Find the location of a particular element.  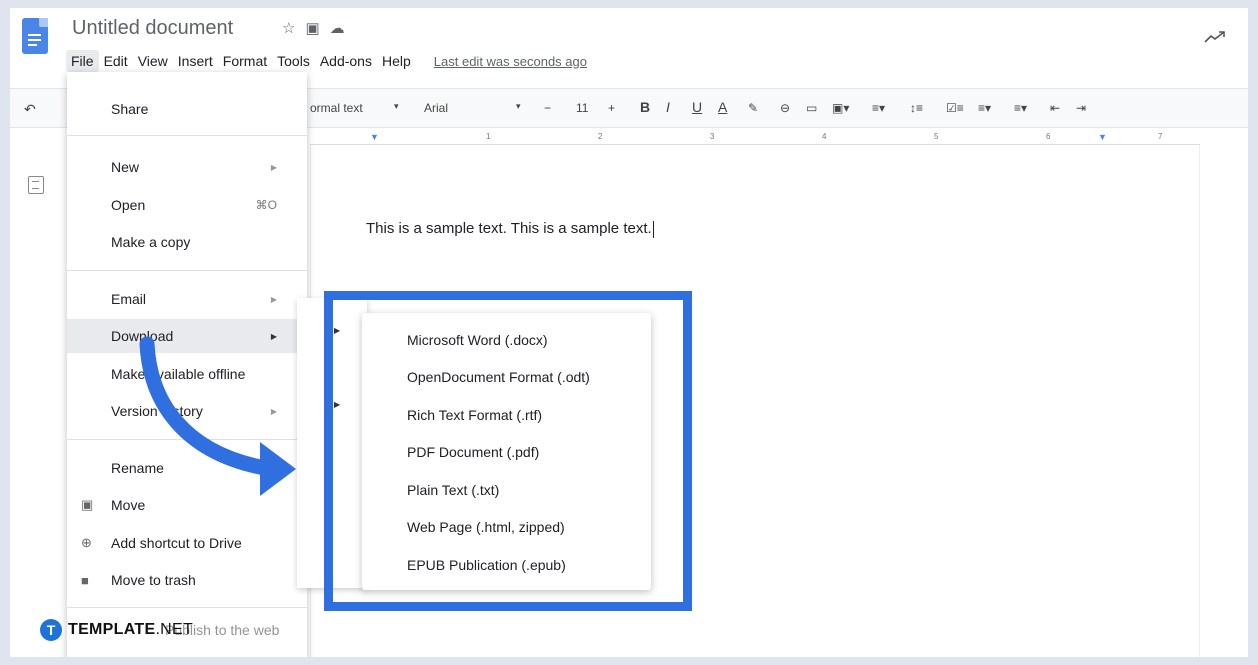

logo-text: TEMPLATE.NET is located at coordinates (130, 630).